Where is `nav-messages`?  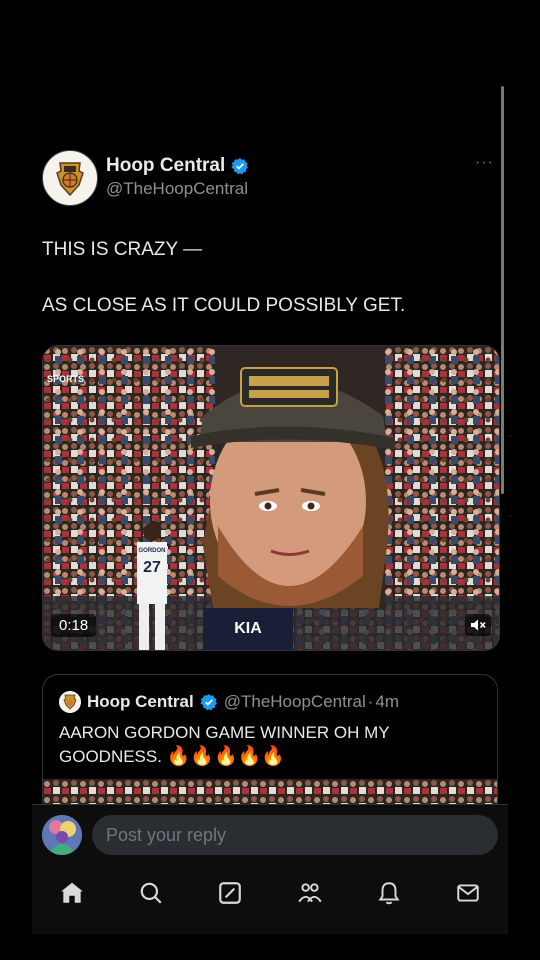 nav-messages is located at coordinates (468, 893).